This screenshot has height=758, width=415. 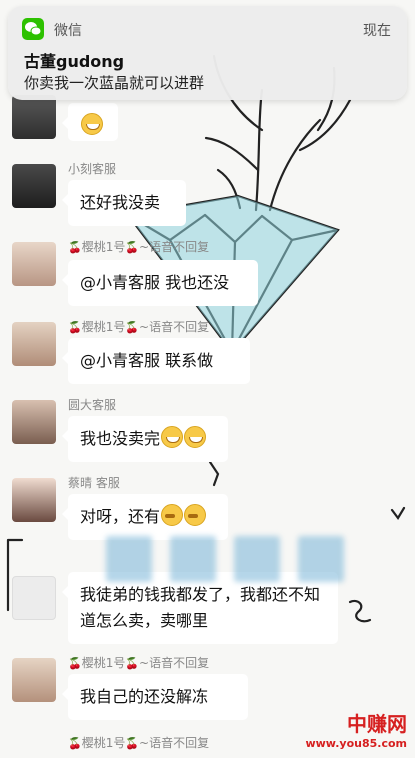 I want to click on chat-message: 🍒樱桃1号🍒~语音不回复 @小青客服 联系做, so click(x=207, y=350).